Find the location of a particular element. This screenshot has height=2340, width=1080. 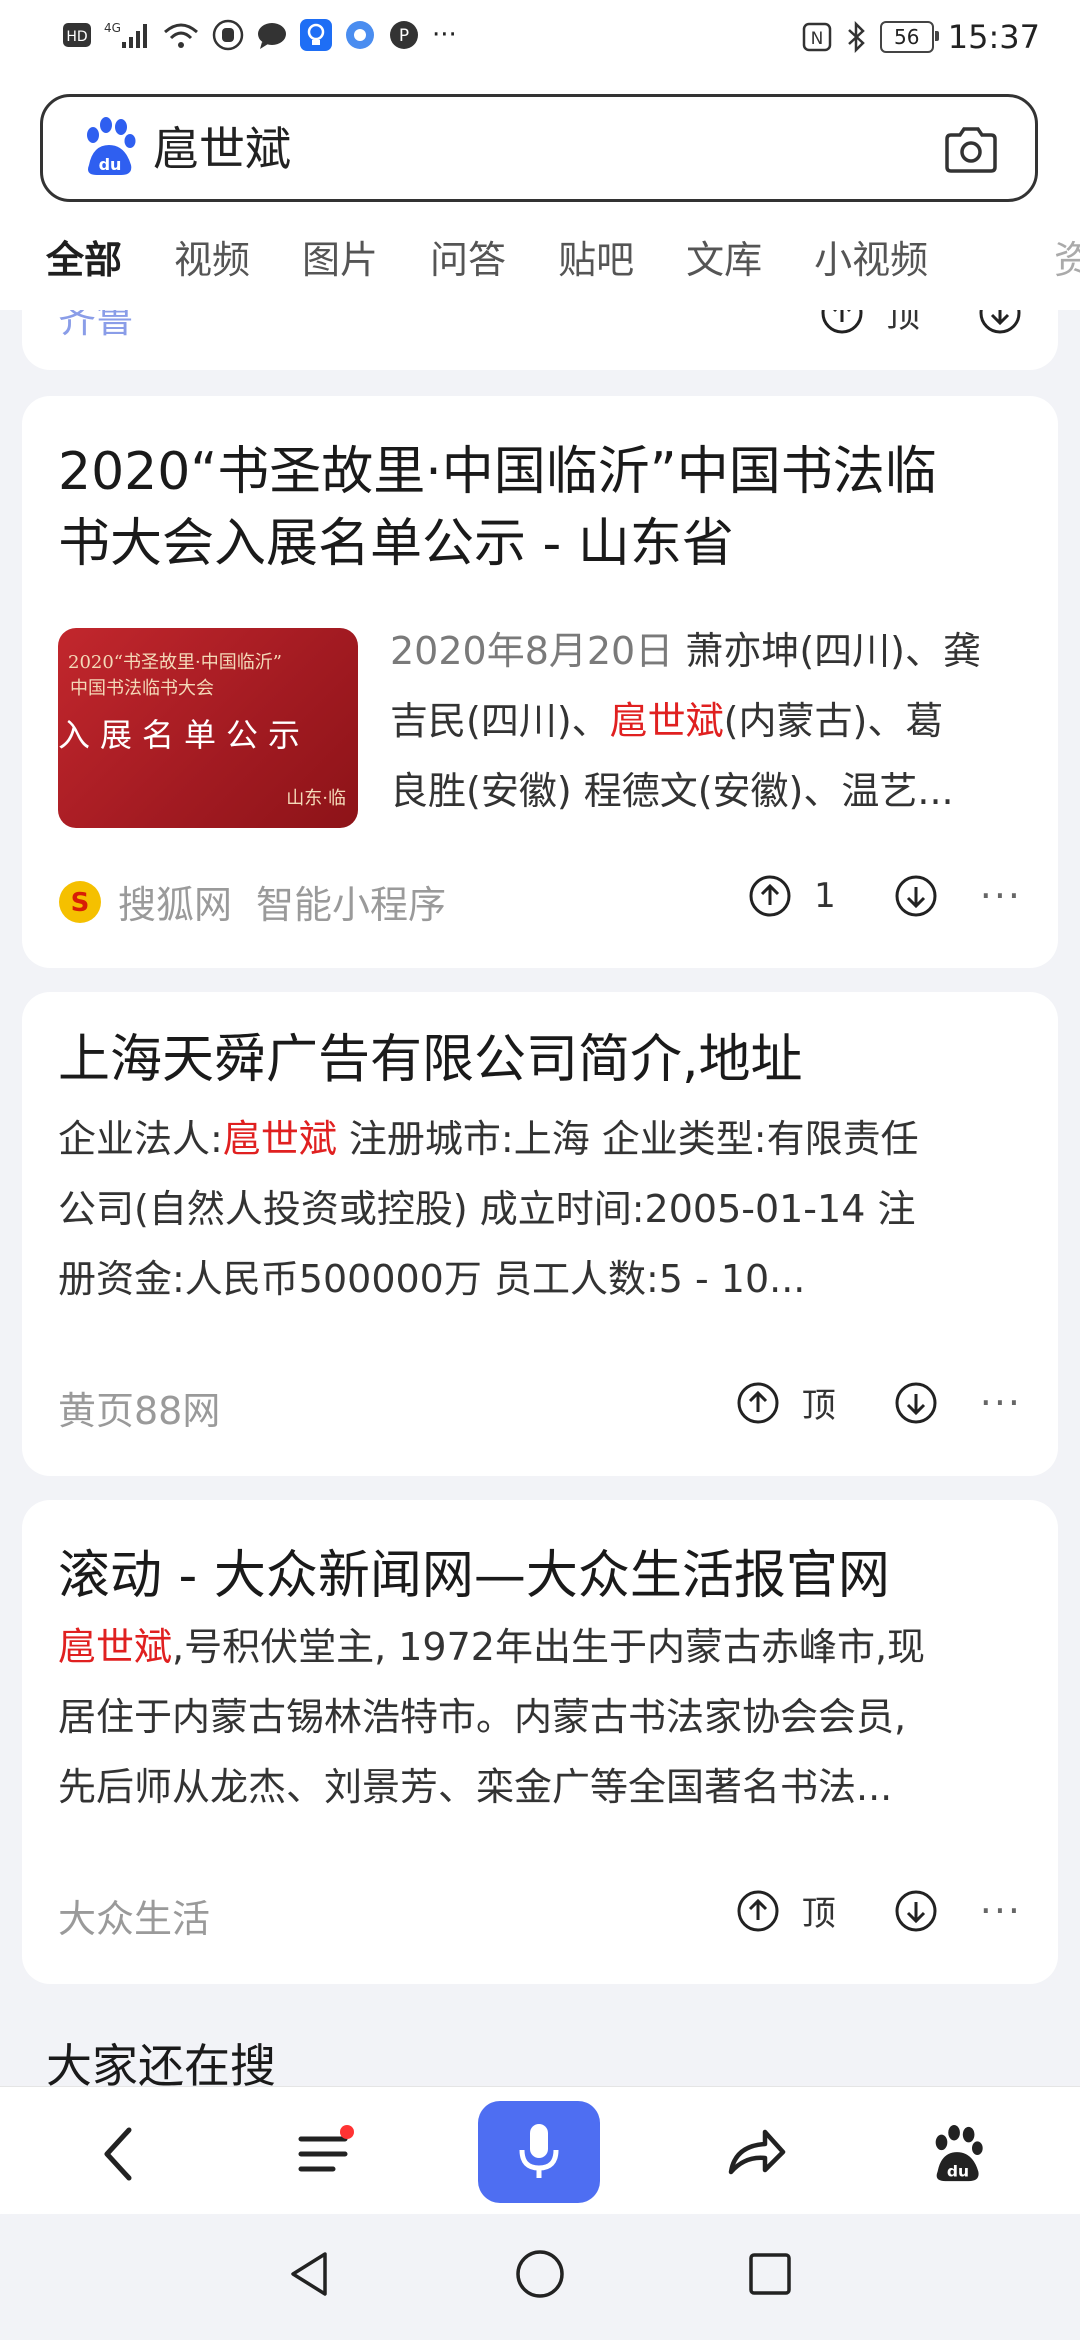

source-name: 搜狐网 is located at coordinates (175, 905).